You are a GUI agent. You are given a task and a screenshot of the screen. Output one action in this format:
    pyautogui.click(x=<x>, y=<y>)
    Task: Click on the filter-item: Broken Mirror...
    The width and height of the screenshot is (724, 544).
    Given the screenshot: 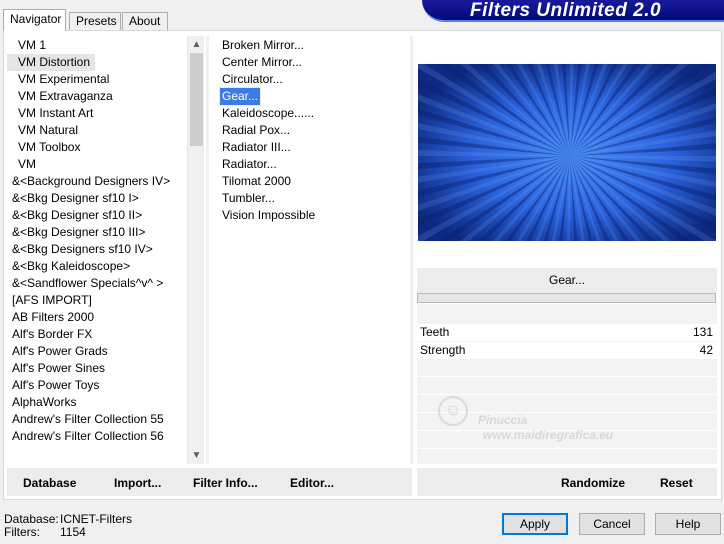 What is the action you would take?
    pyautogui.click(x=263, y=45)
    